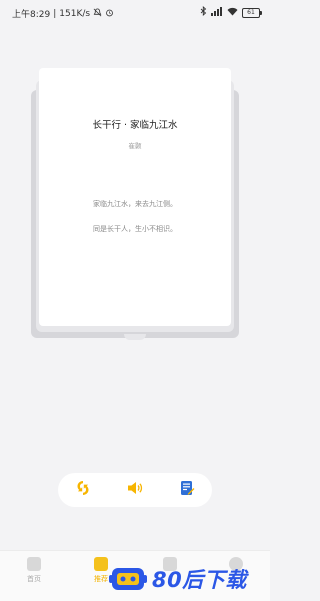 The width and height of the screenshot is (320, 601). I want to click on speaker-icon, so click(135, 490).